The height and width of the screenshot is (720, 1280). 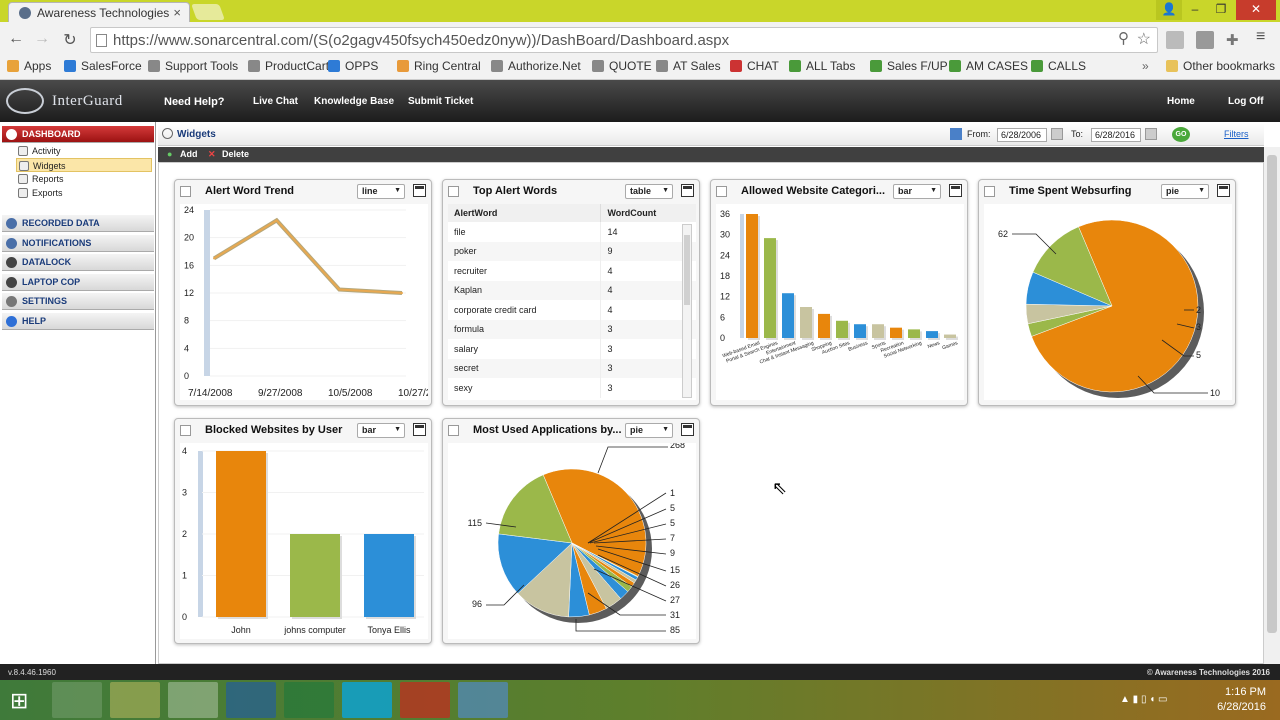 What do you see at coordinates (251, 700) in the screenshot?
I see `outlook-icon` at bounding box center [251, 700].